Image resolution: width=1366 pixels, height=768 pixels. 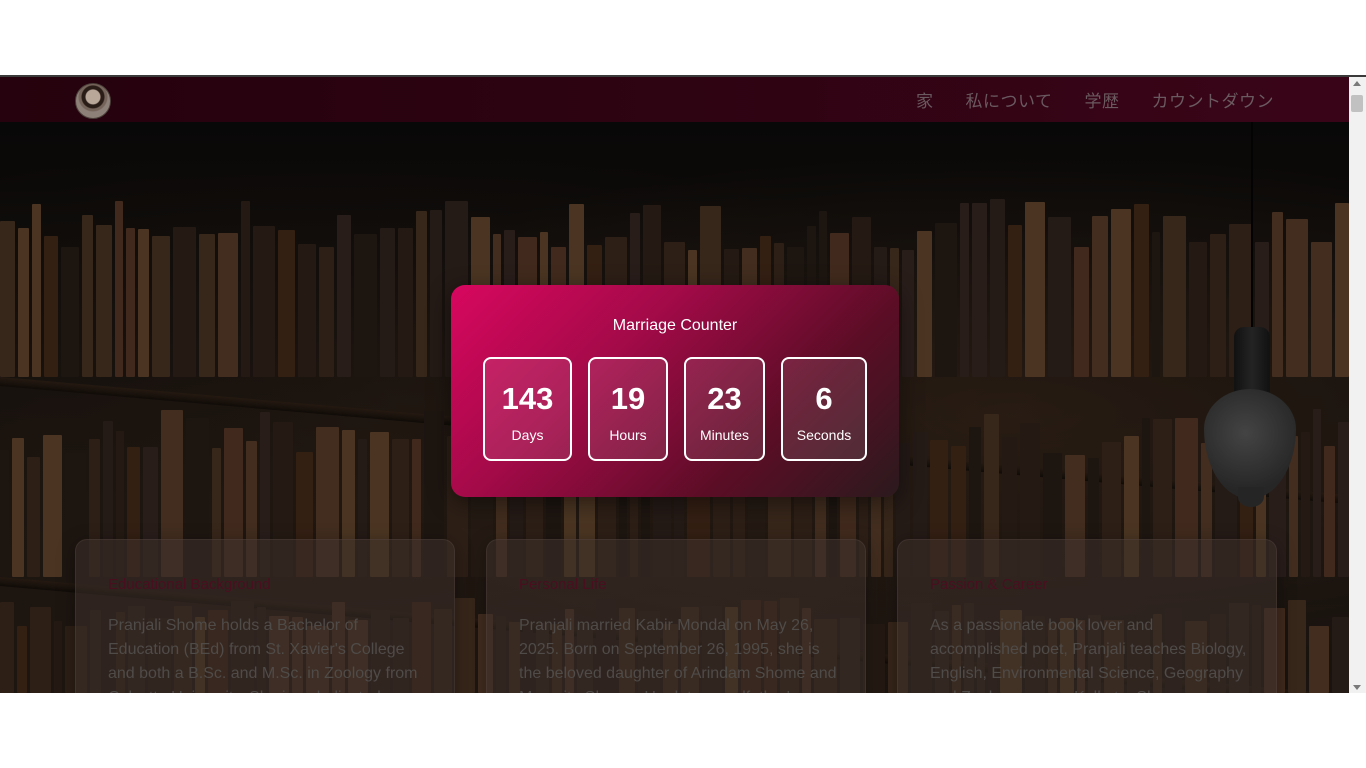 I want to click on nav-link-countdown: カウントダウン, so click(x=1213, y=99).